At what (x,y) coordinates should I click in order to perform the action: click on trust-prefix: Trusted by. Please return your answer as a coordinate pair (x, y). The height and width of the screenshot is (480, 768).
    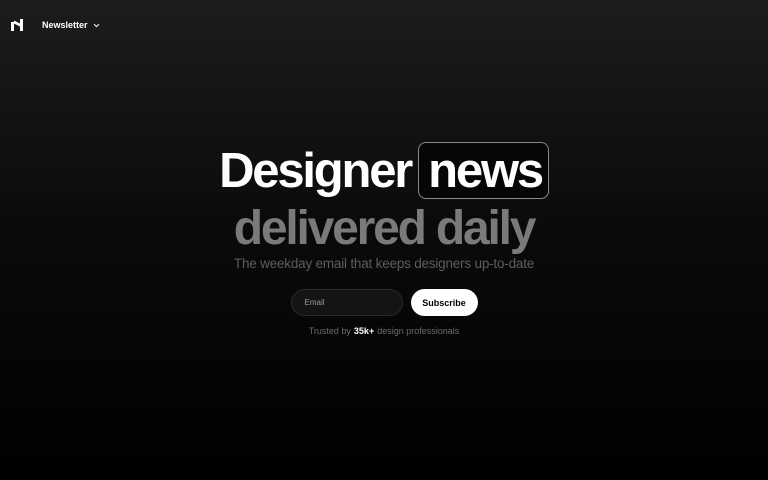
    Looking at the image, I should click on (329, 331).